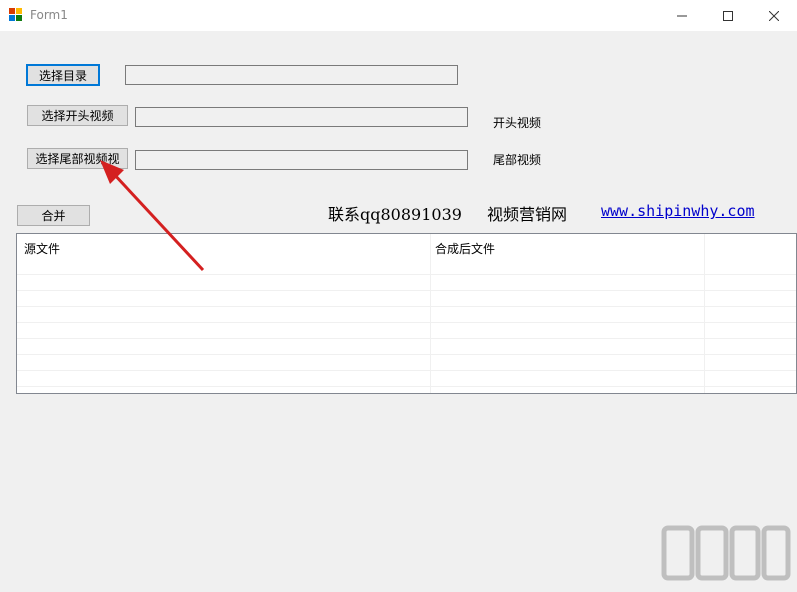 The width and height of the screenshot is (797, 592). Describe the element at coordinates (726, 553) in the screenshot. I see `watermark-logo` at that location.